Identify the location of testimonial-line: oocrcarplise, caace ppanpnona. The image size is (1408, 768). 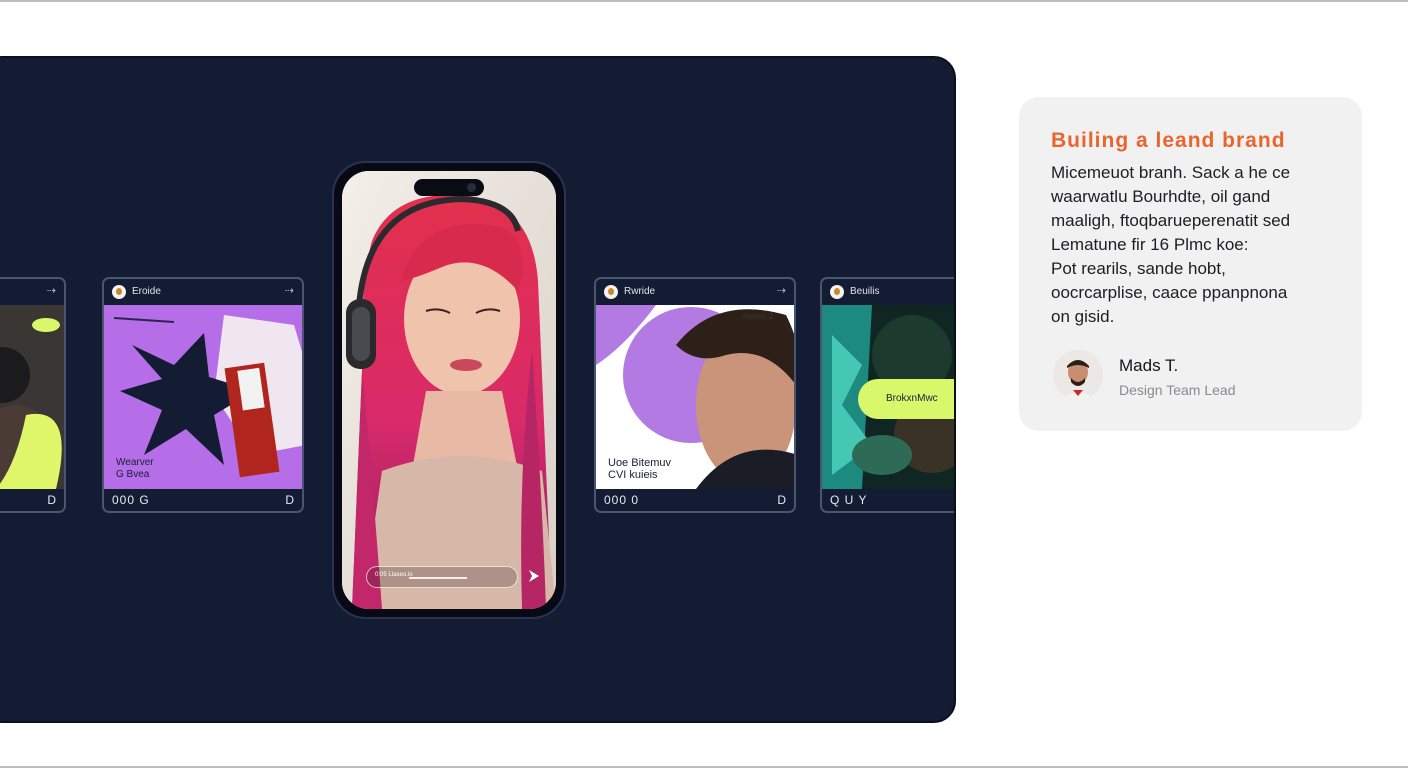
(1169, 292).